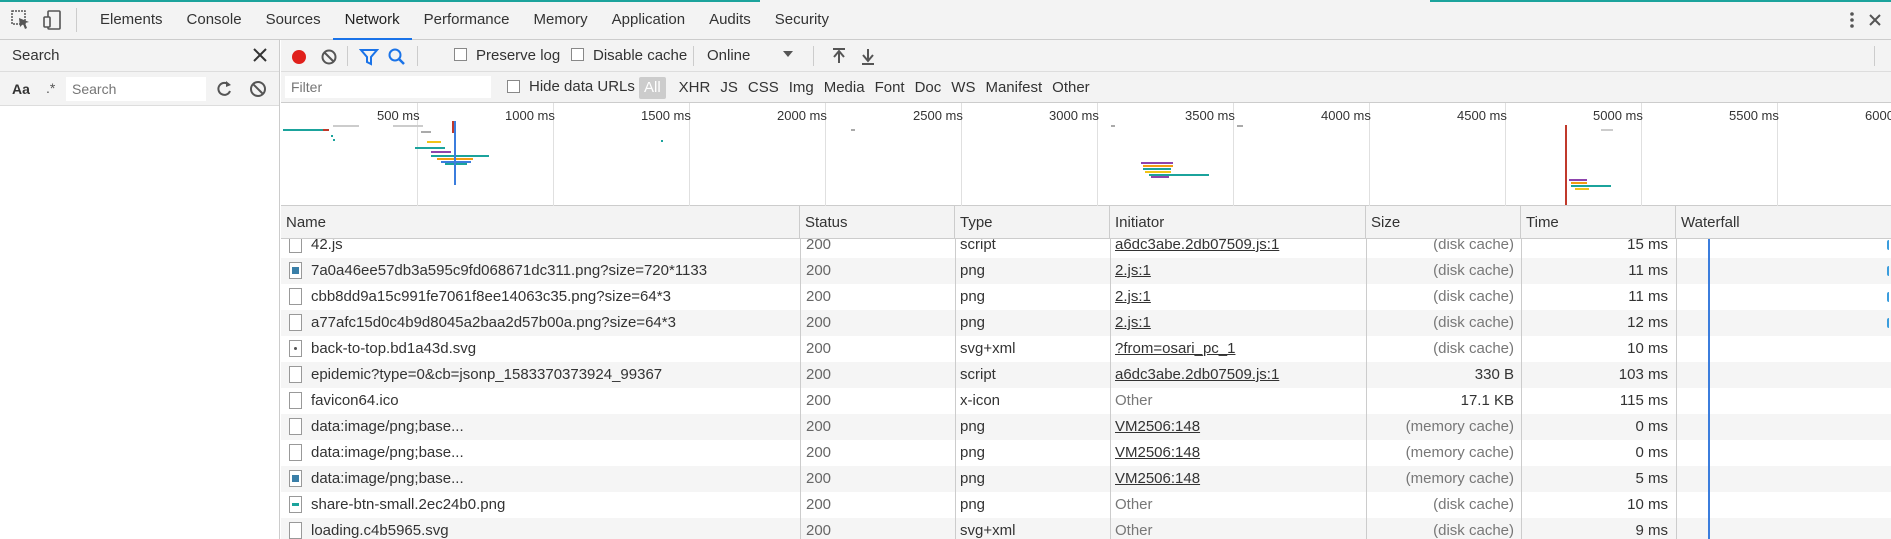  Describe the element at coordinates (801, 88) in the screenshot. I see `filter-type-img: Img` at that location.